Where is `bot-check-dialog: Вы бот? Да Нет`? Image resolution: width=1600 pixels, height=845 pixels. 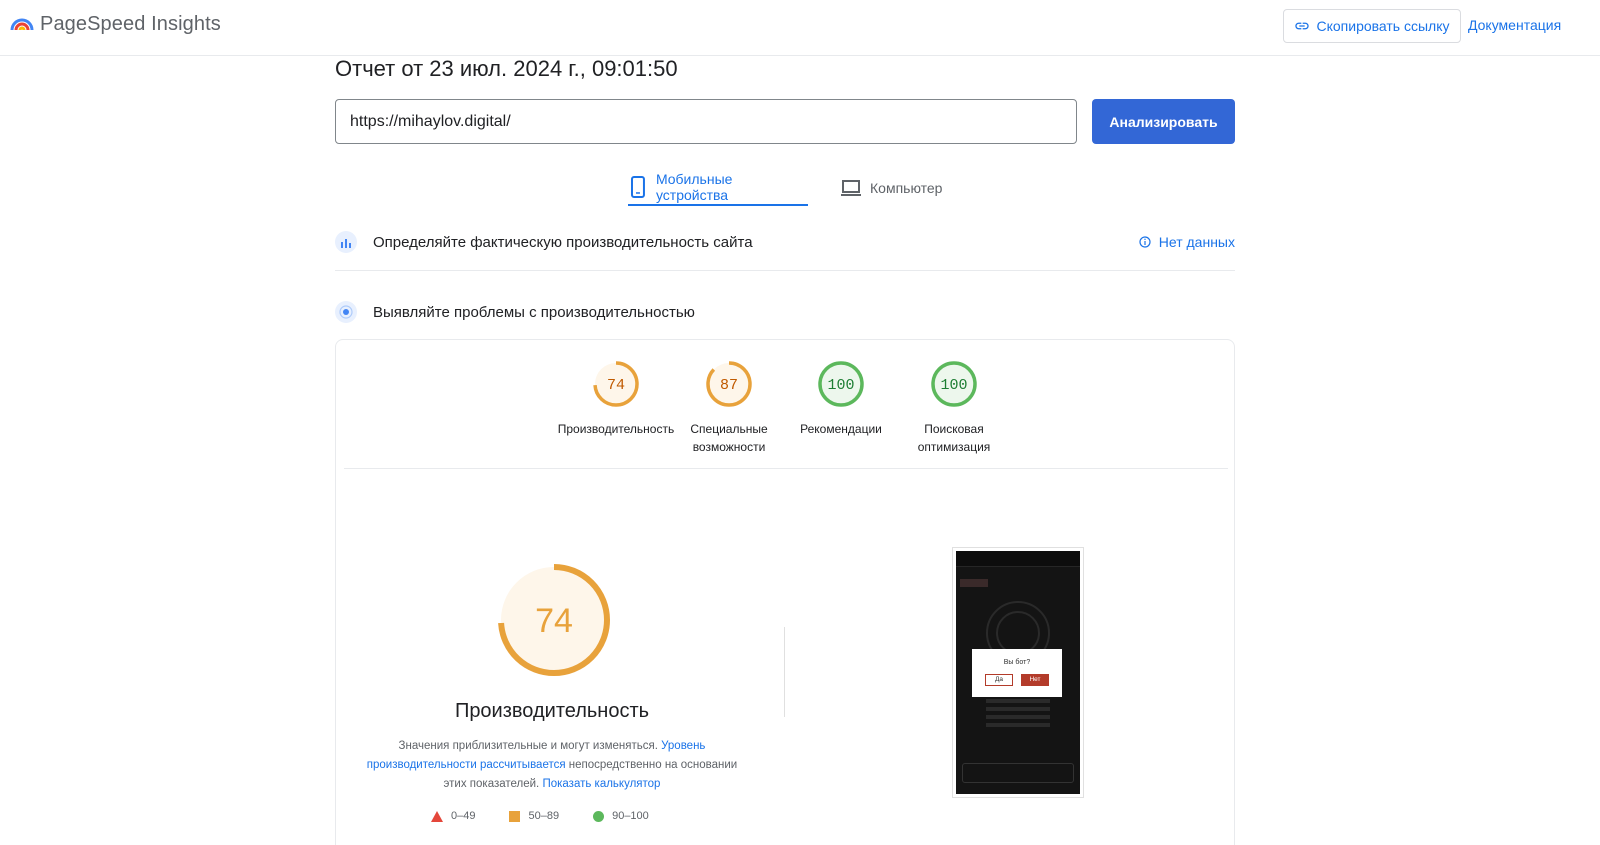 bot-check-dialog: Вы бот? Да Нет is located at coordinates (1017, 673).